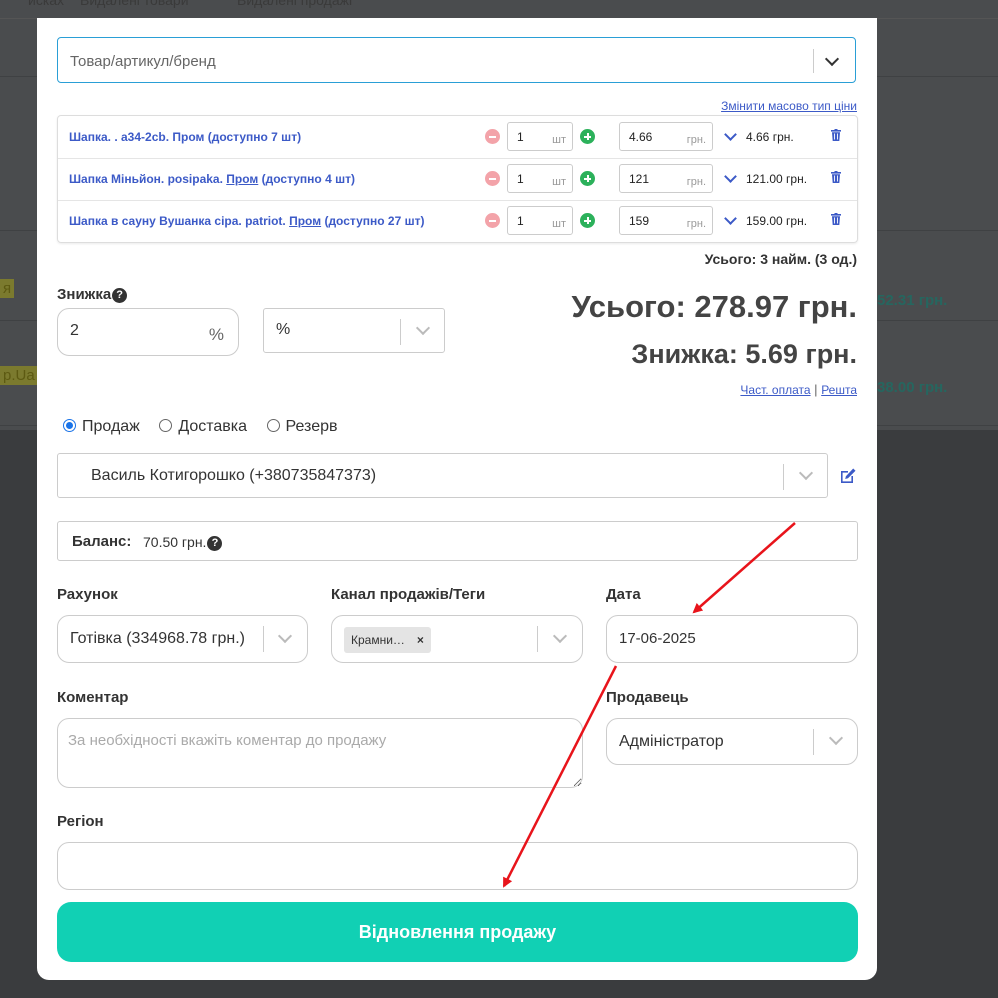 Image resolution: width=998 pixels, height=998 pixels. I want to click on account-label: Рахунок, so click(87, 594).